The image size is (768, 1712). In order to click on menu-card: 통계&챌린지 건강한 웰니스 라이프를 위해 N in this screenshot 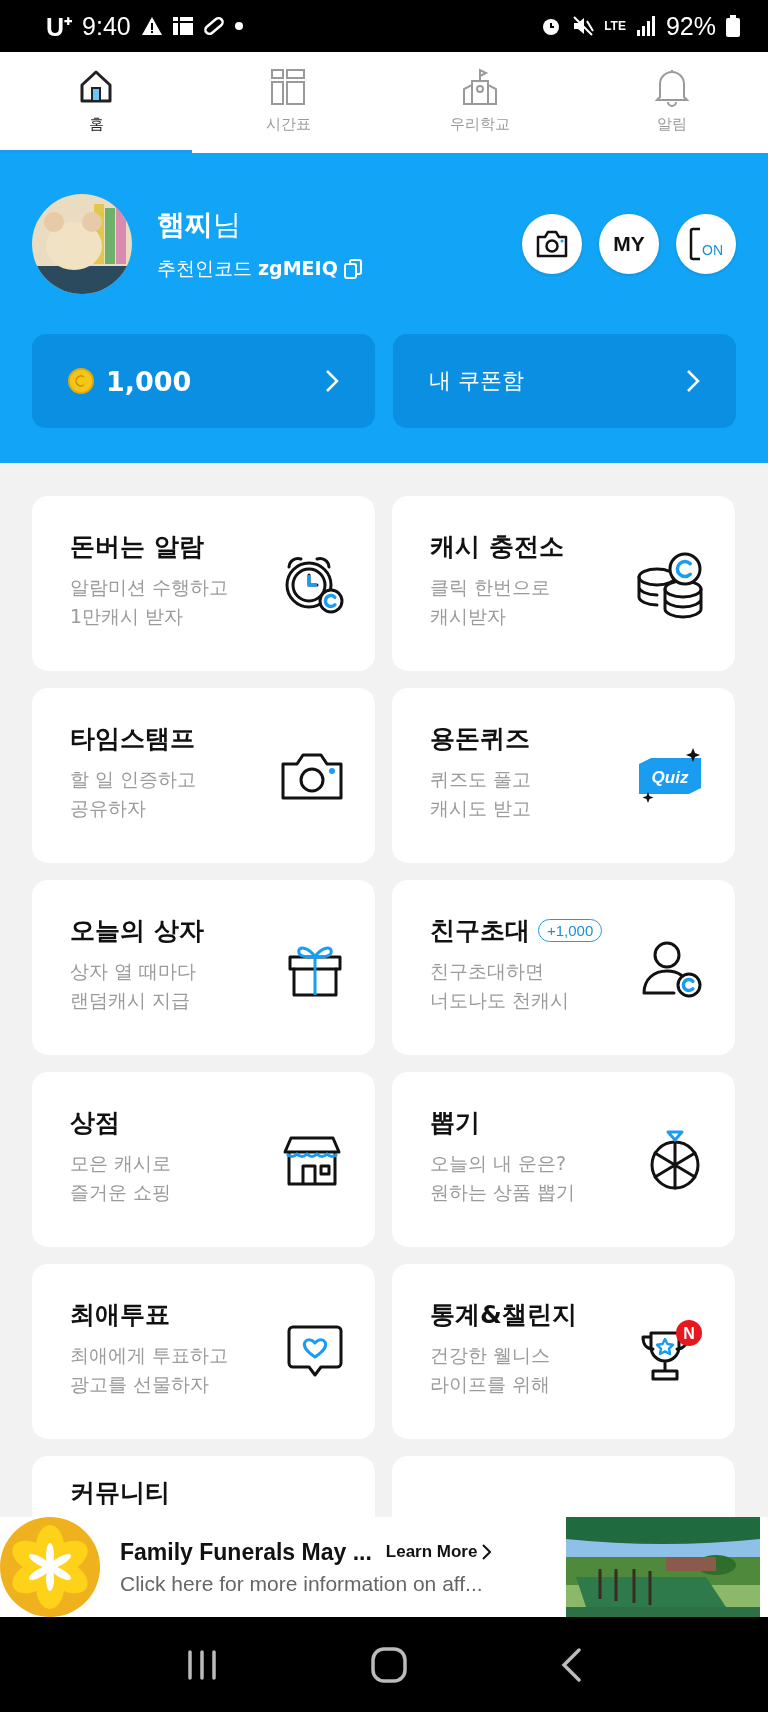, I will do `click(563, 1351)`.